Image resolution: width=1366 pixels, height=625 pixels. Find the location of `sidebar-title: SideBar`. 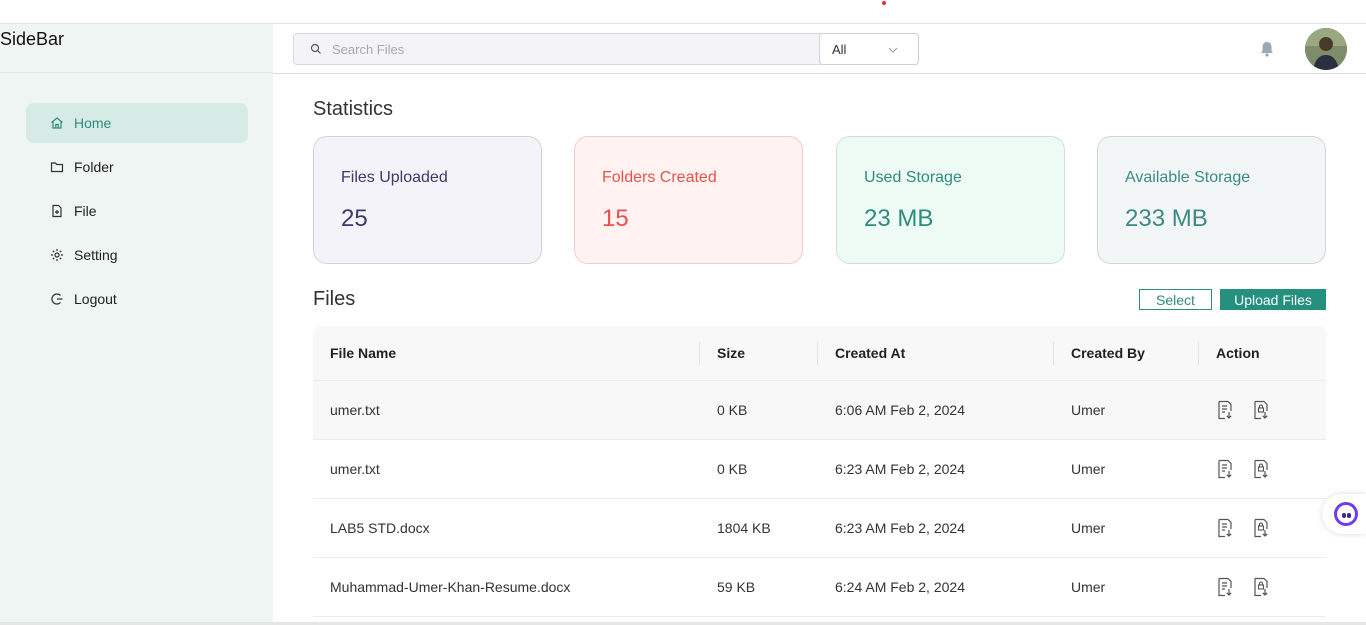

sidebar-title: SideBar is located at coordinates (32, 39).